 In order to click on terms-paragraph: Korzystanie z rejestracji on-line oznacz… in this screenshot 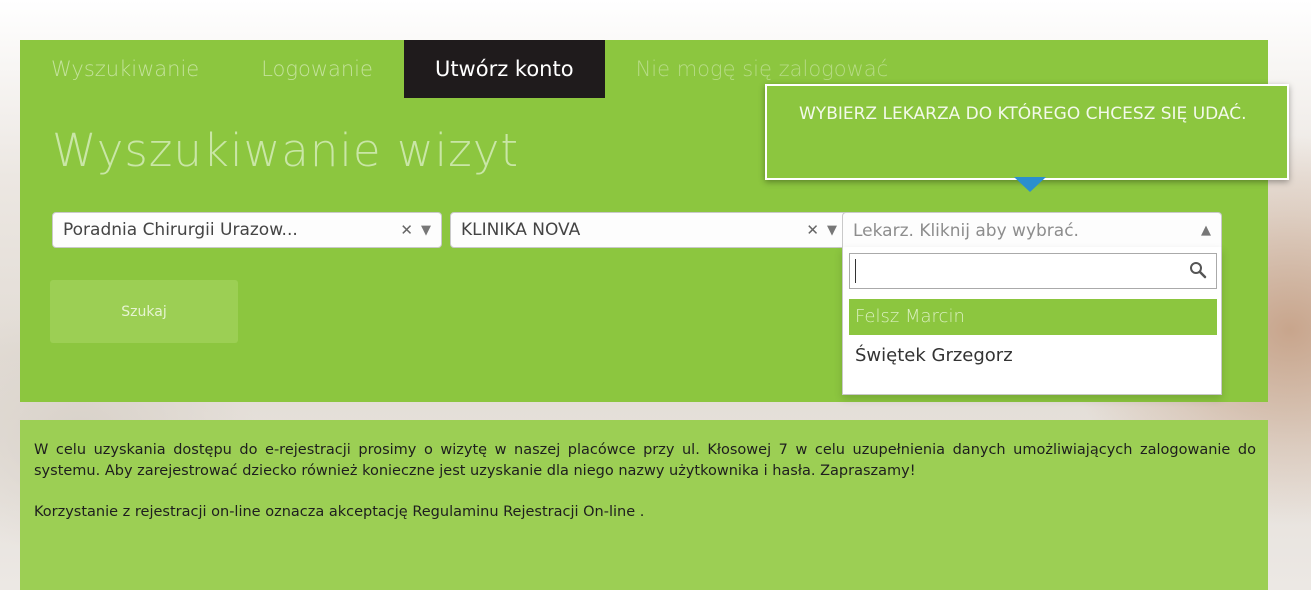, I will do `click(339, 512)`.